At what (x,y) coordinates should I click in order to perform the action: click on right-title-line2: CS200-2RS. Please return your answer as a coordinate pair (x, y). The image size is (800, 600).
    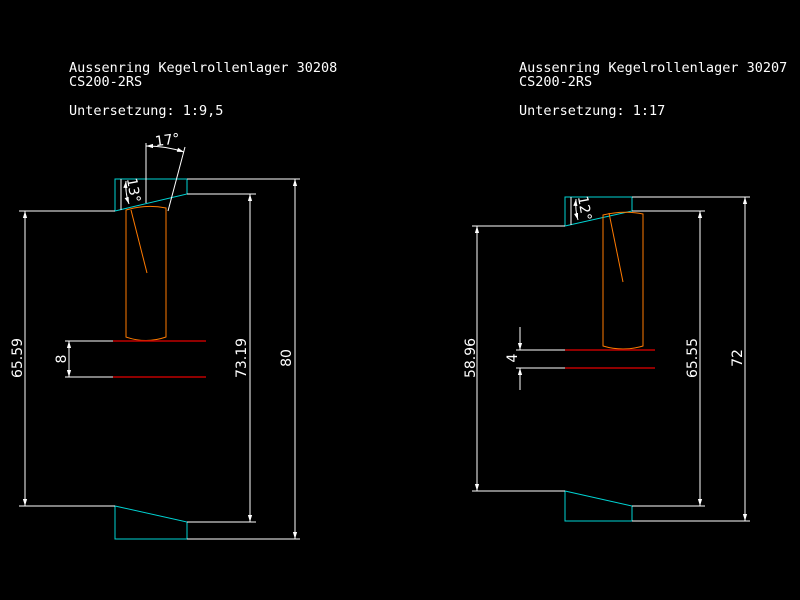
    Looking at the image, I should click on (555, 82).